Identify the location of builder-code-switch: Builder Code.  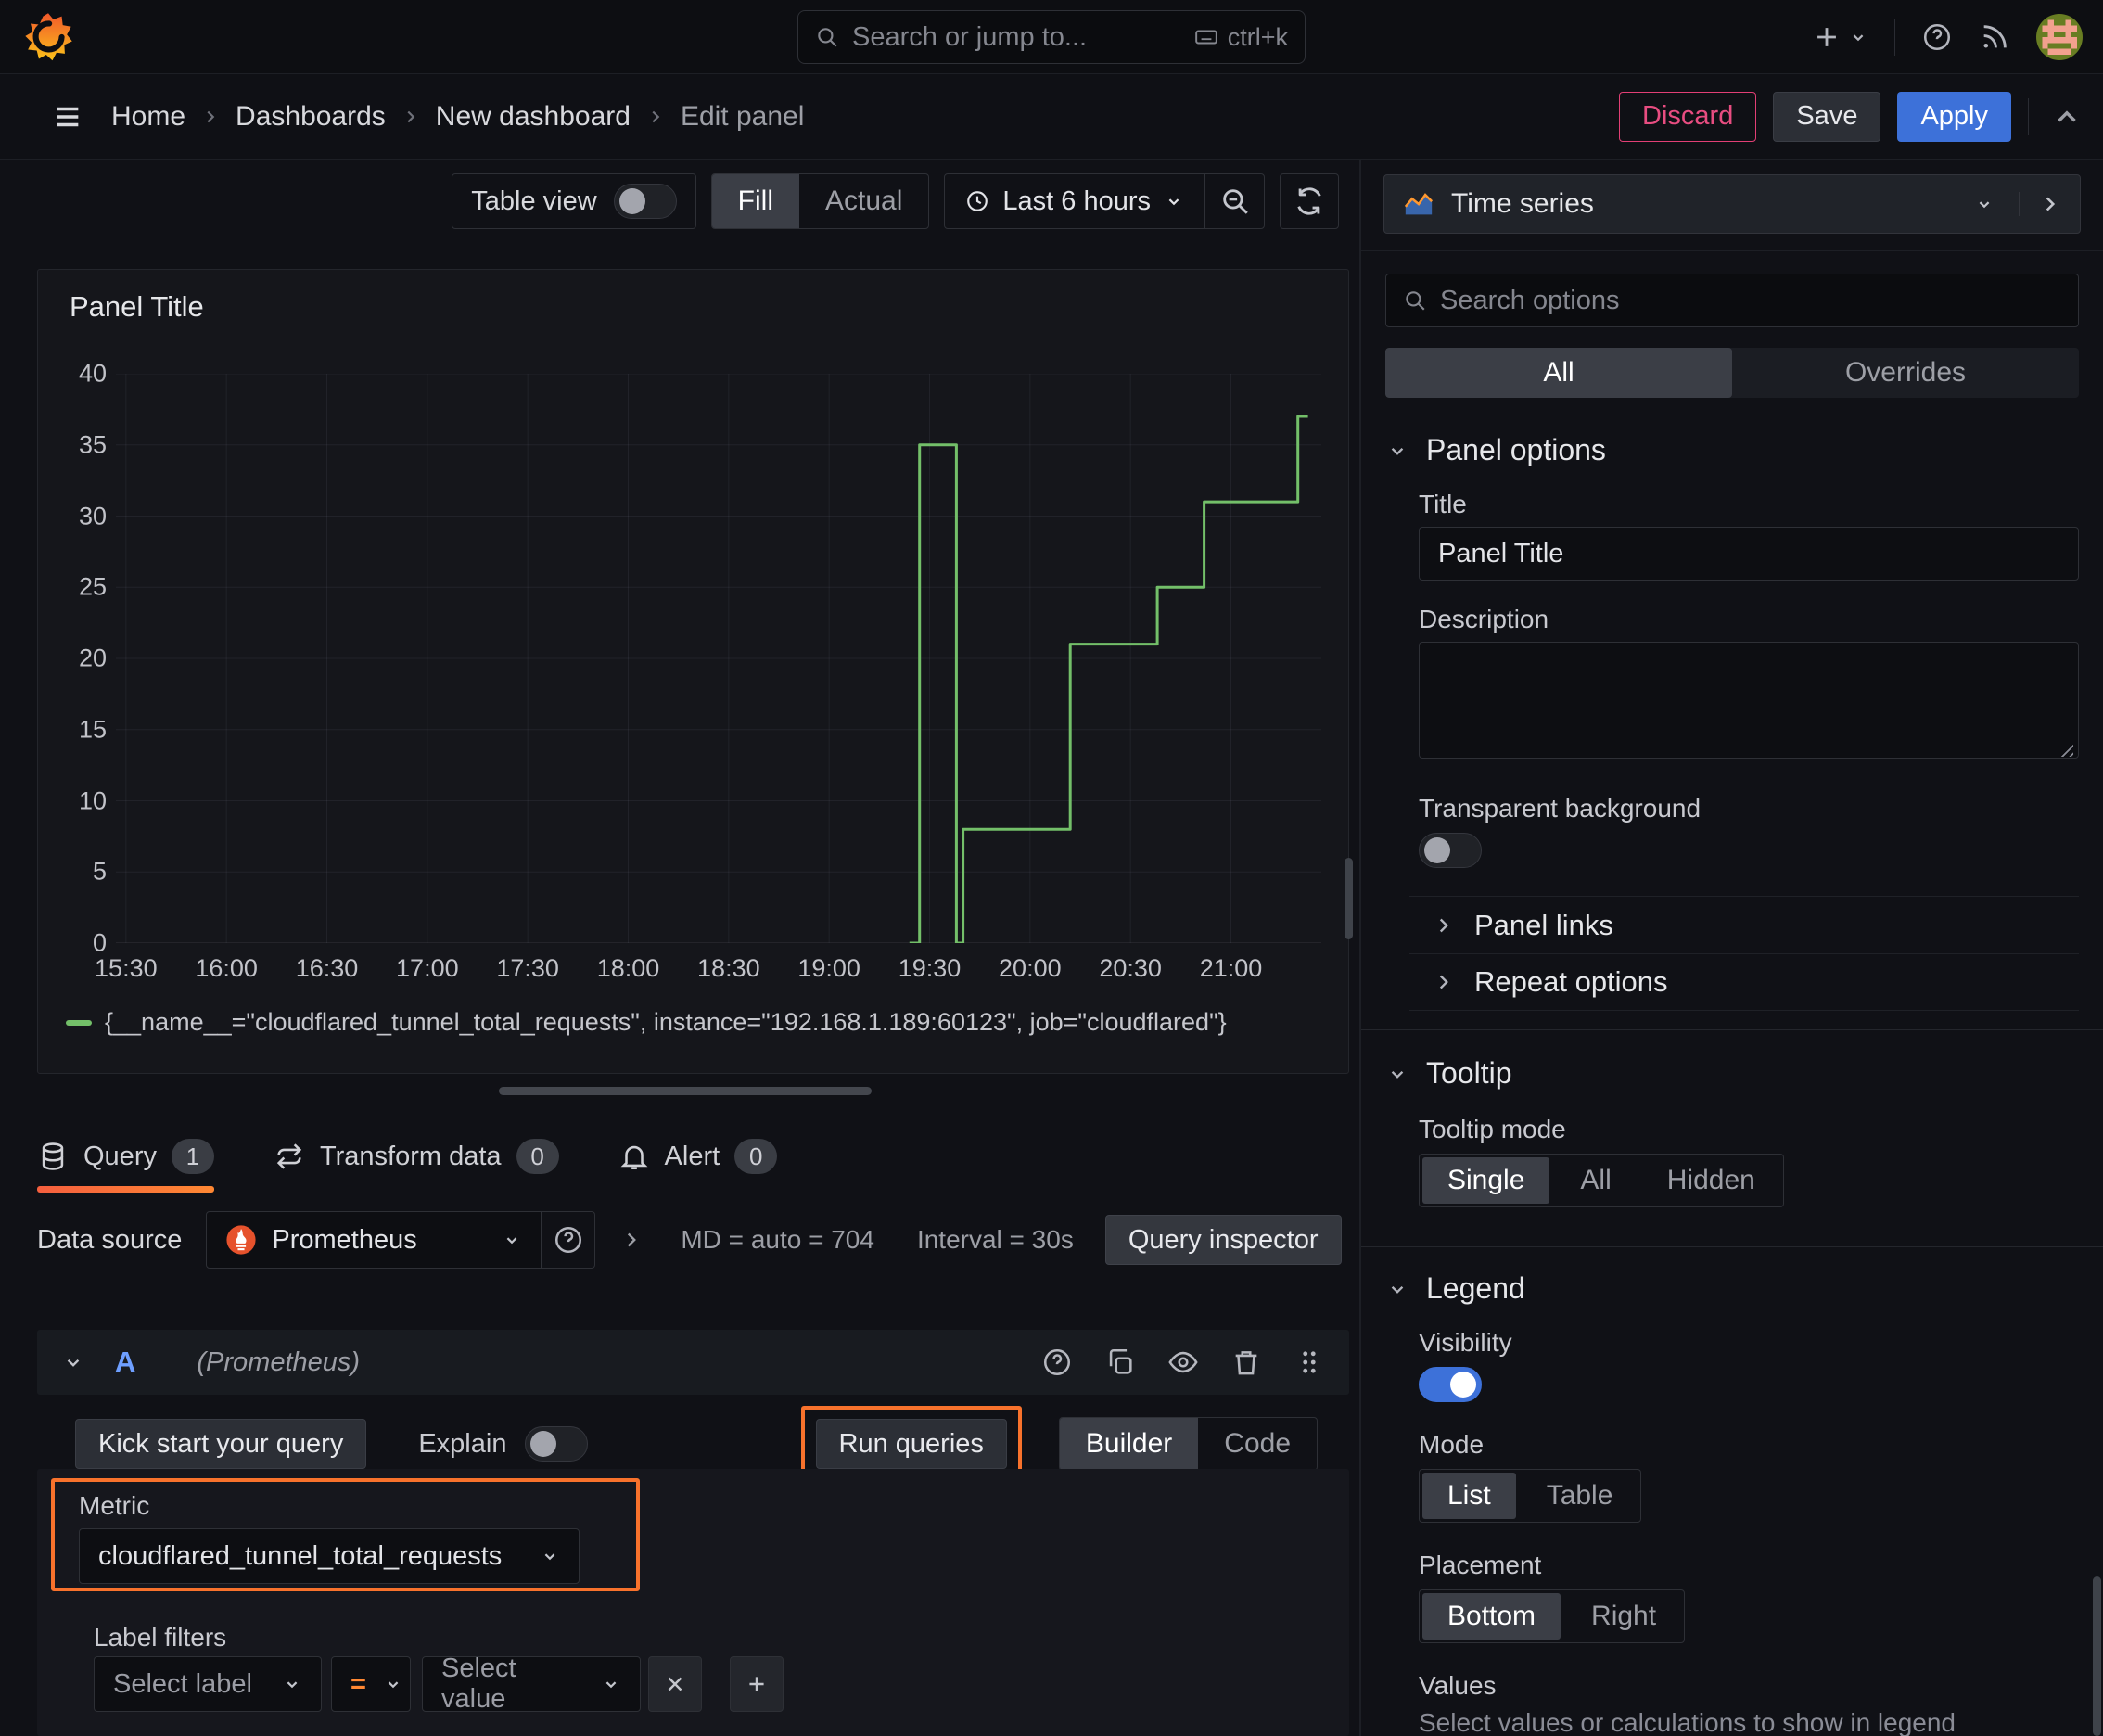
(1188, 1444).